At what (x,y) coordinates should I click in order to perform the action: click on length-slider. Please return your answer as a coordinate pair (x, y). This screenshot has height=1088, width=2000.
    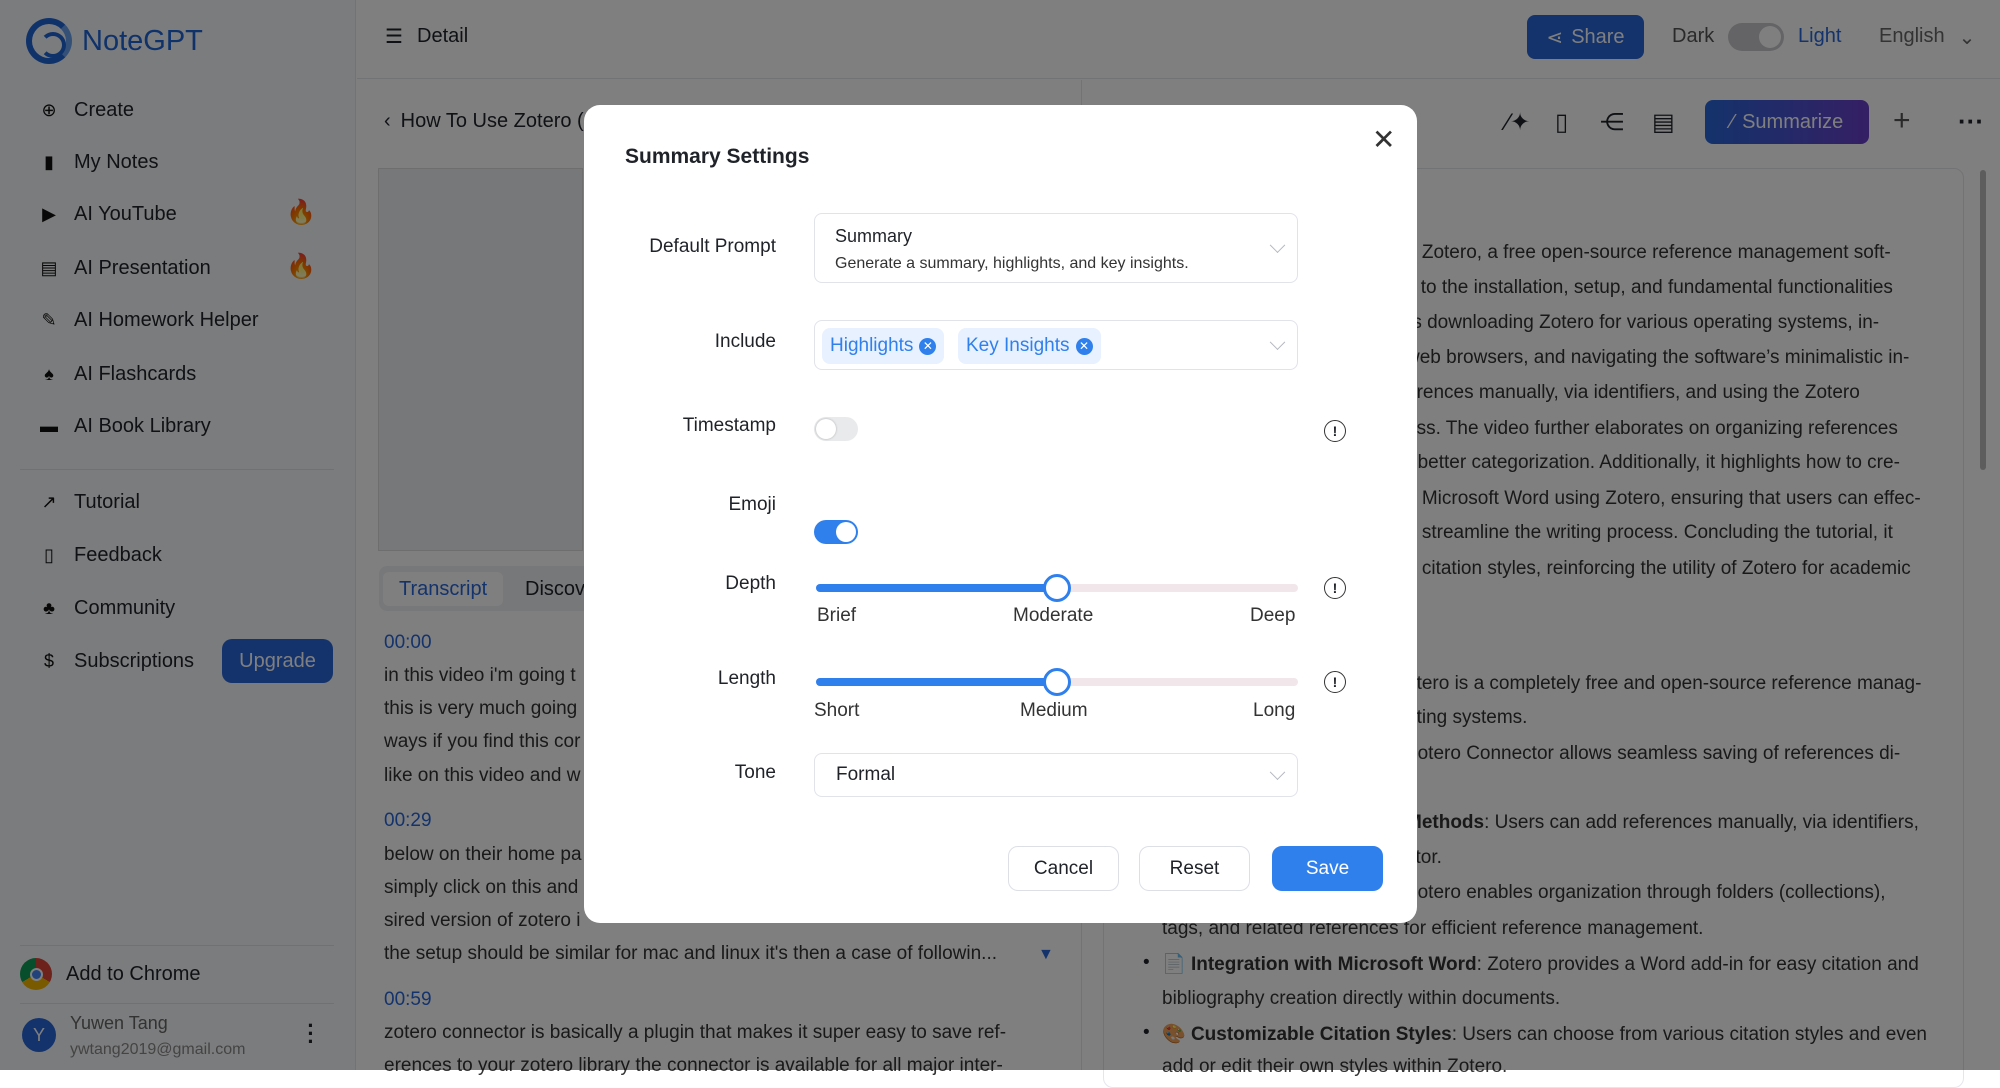
    Looking at the image, I should click on (1057, 682).